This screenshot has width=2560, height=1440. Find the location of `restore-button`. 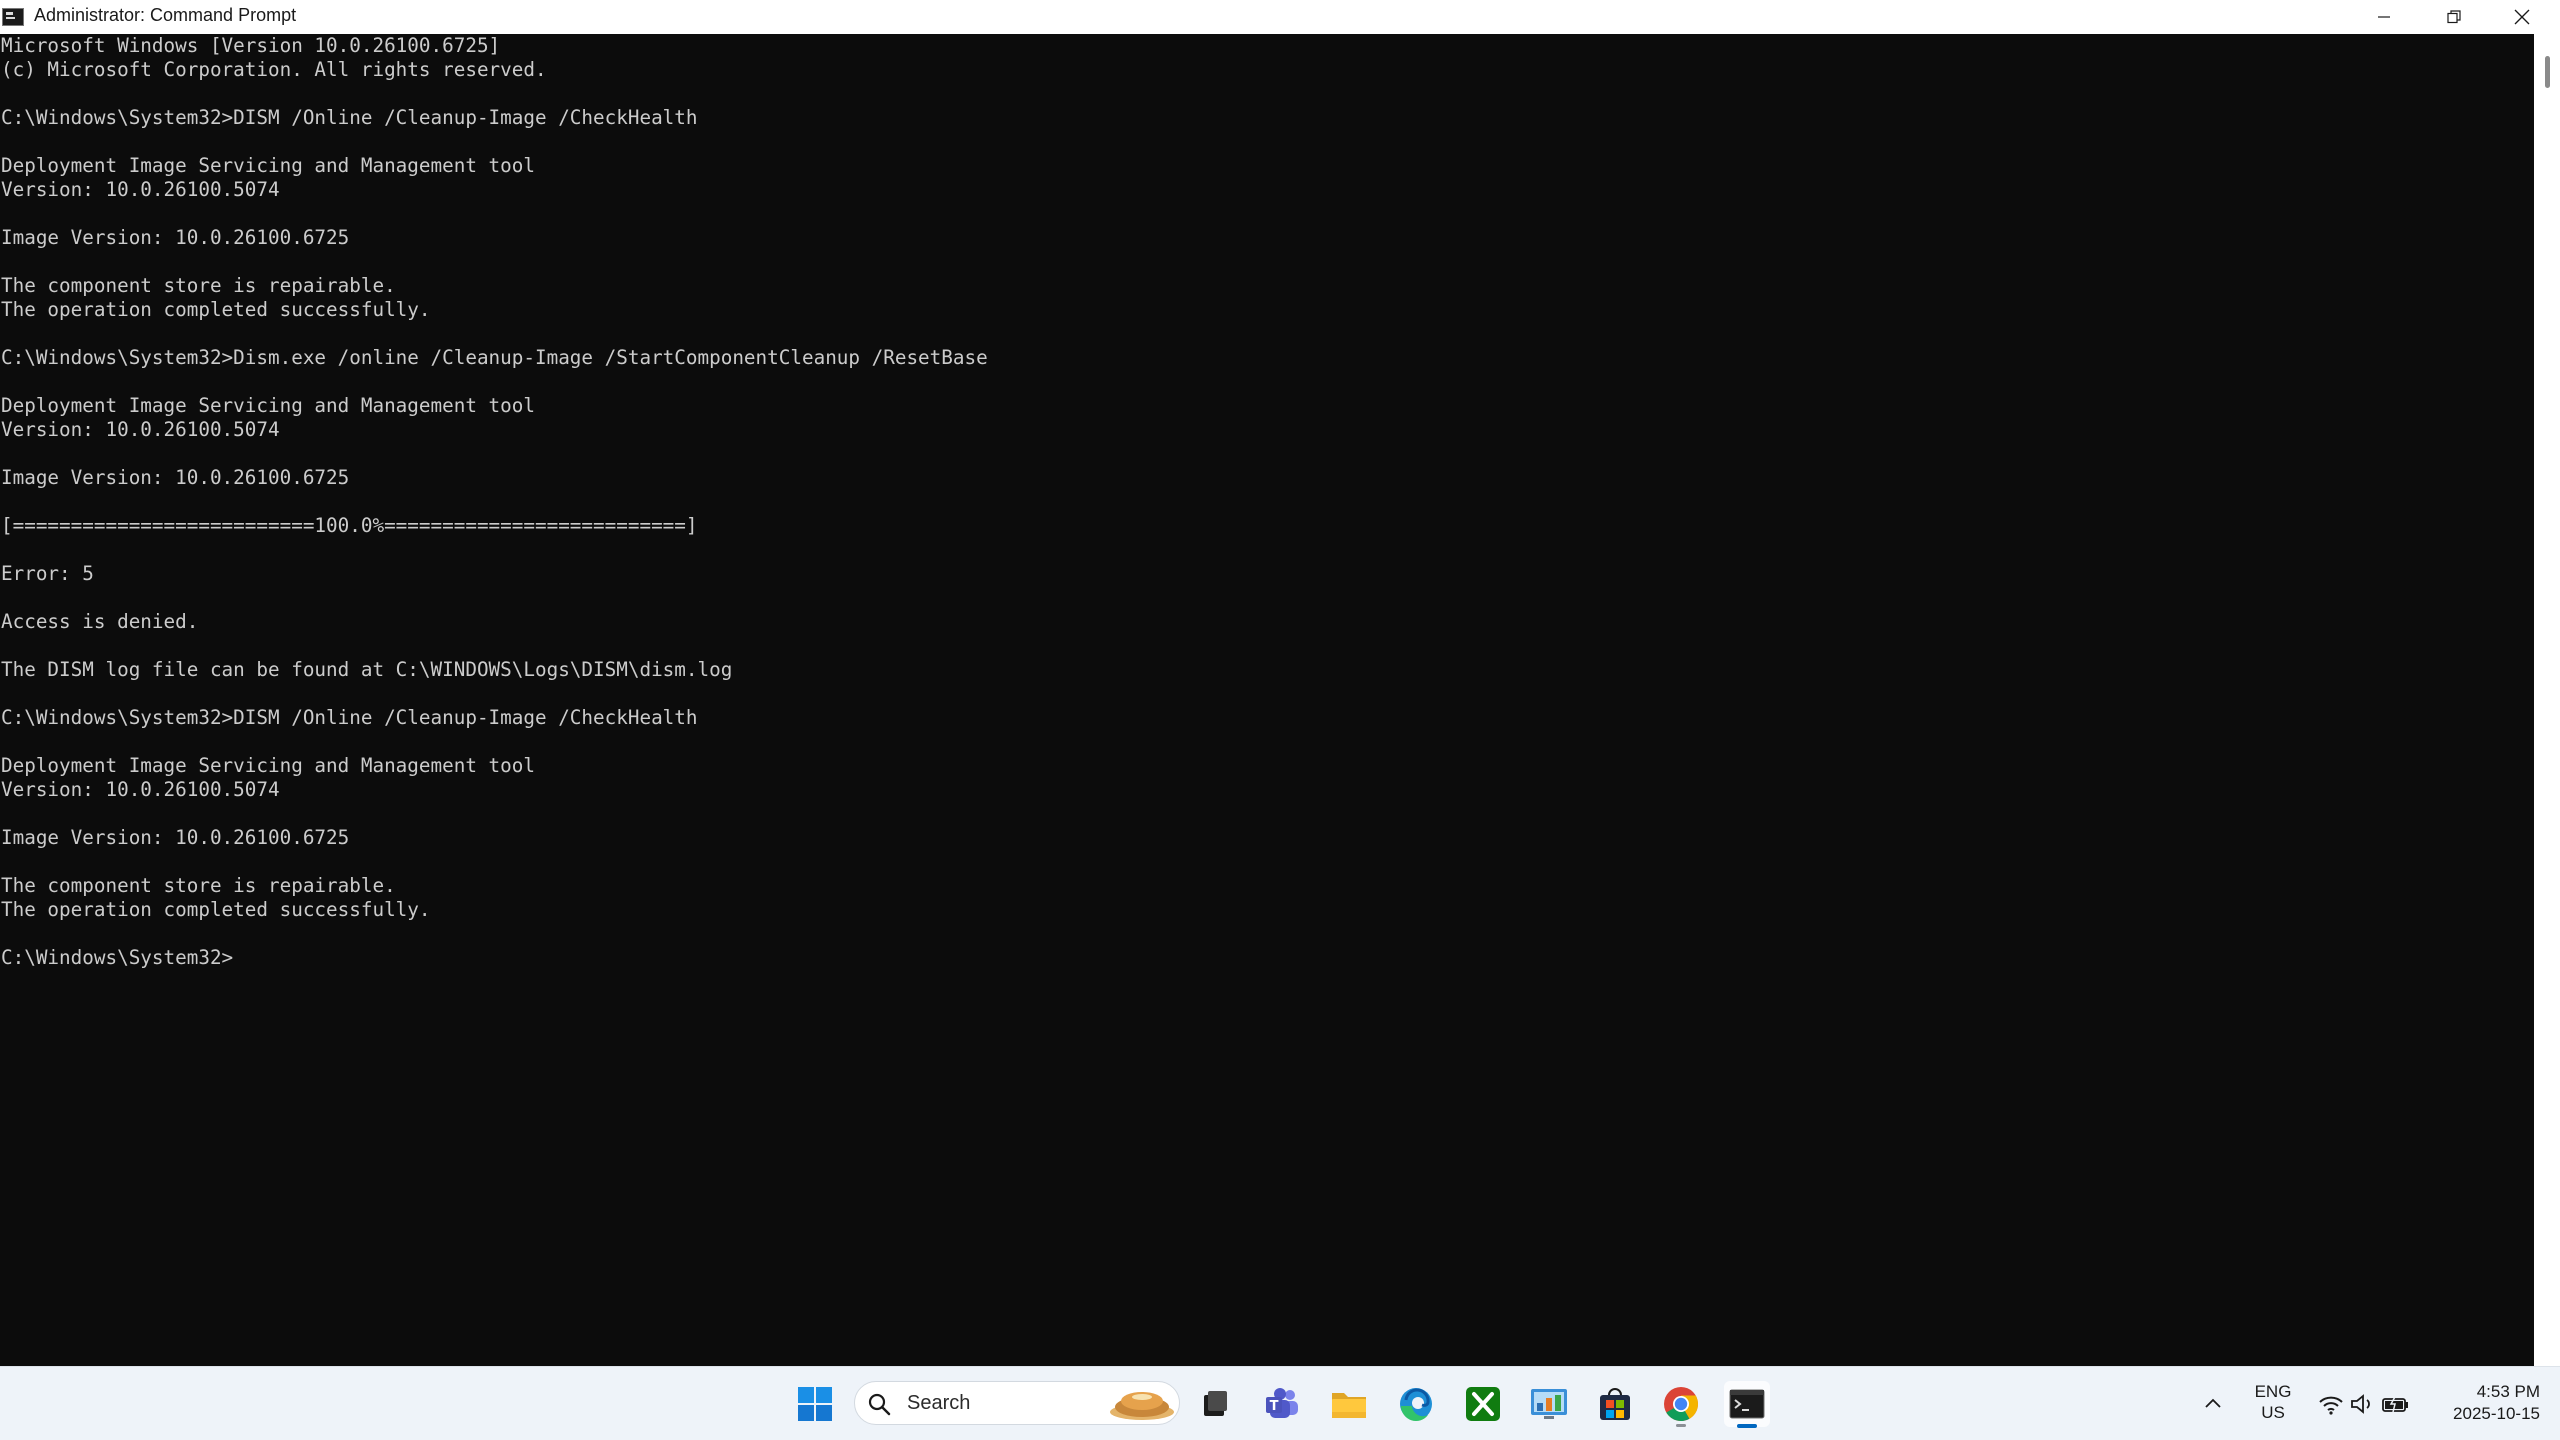

restore-button is located at coordinates (2454, 17).